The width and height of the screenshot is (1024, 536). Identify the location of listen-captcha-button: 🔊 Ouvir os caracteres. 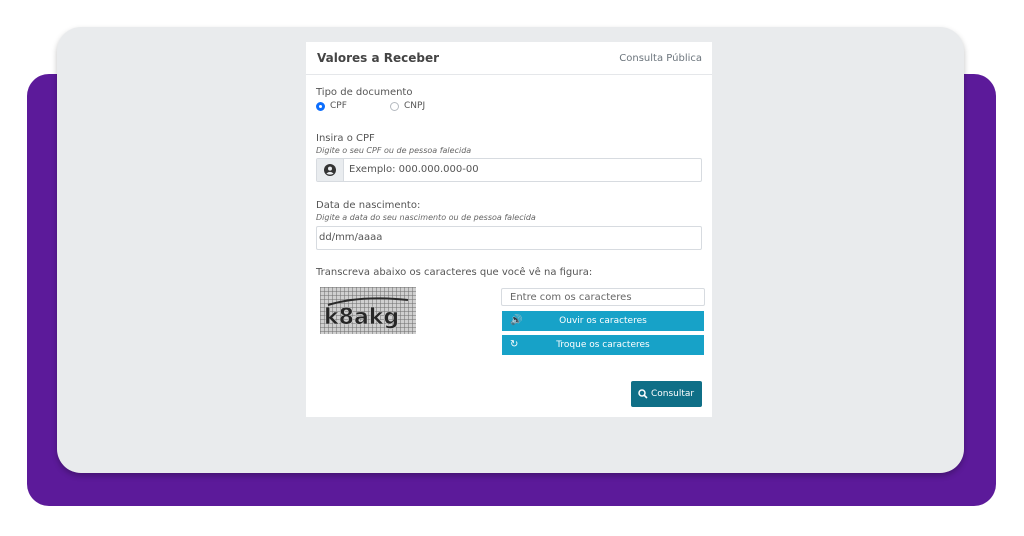
(603, 321).